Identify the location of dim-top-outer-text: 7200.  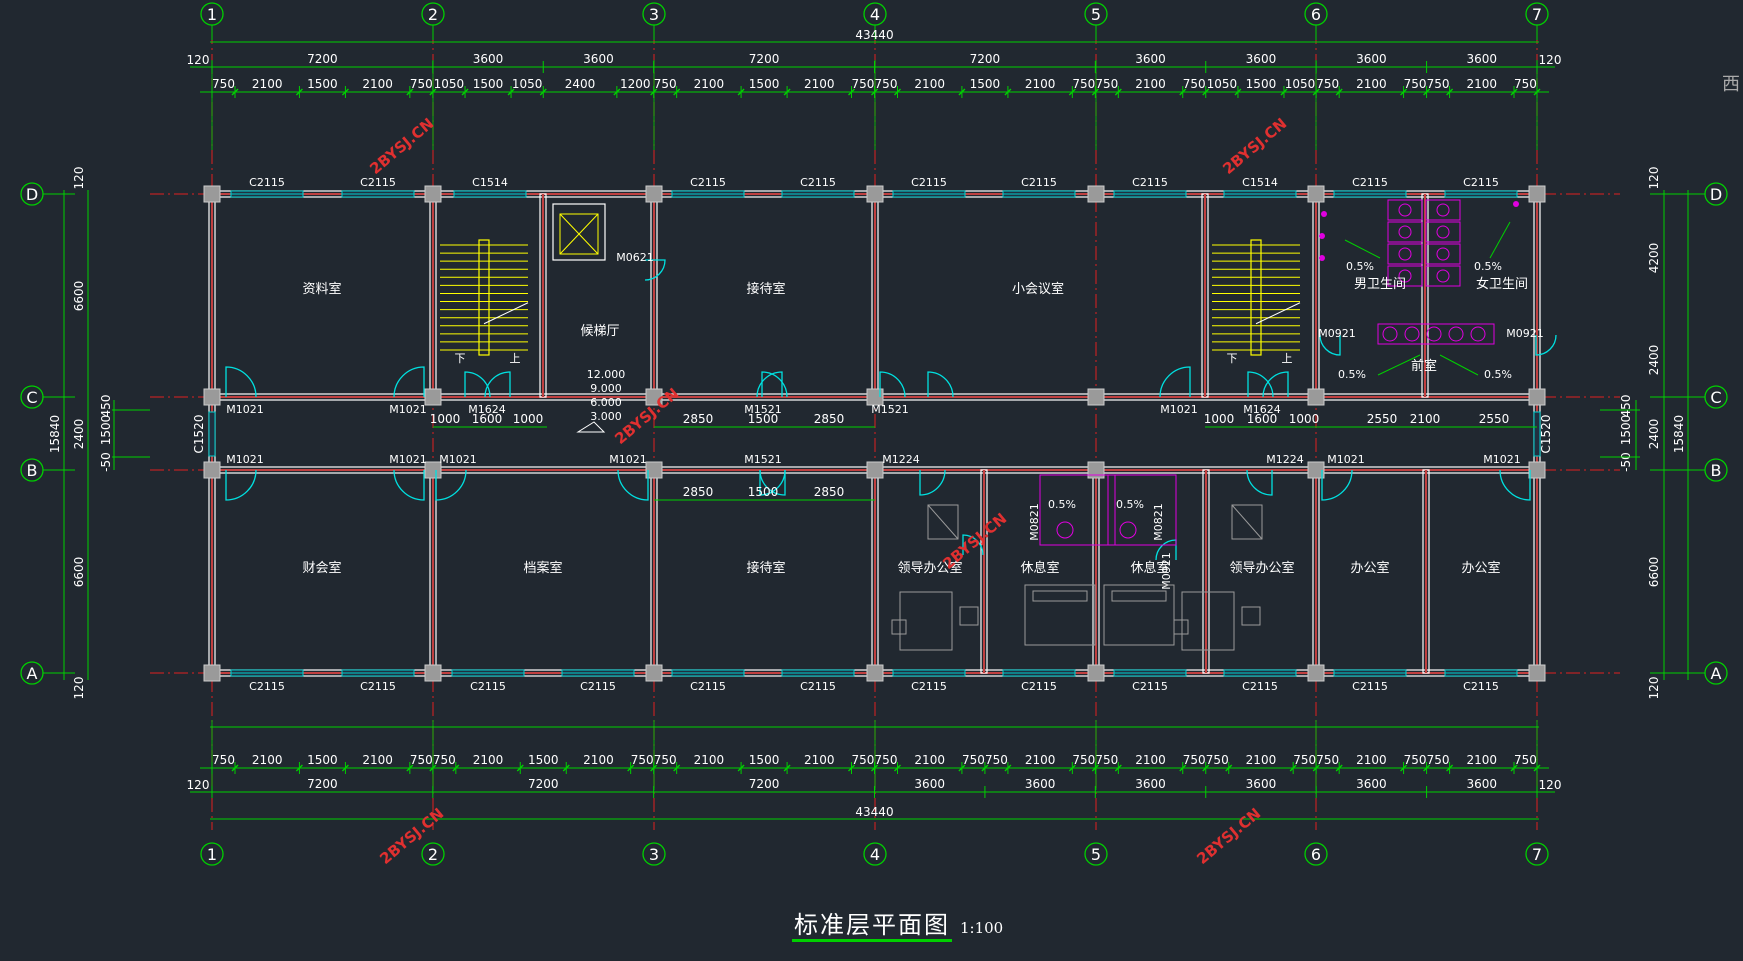
(985, 59).